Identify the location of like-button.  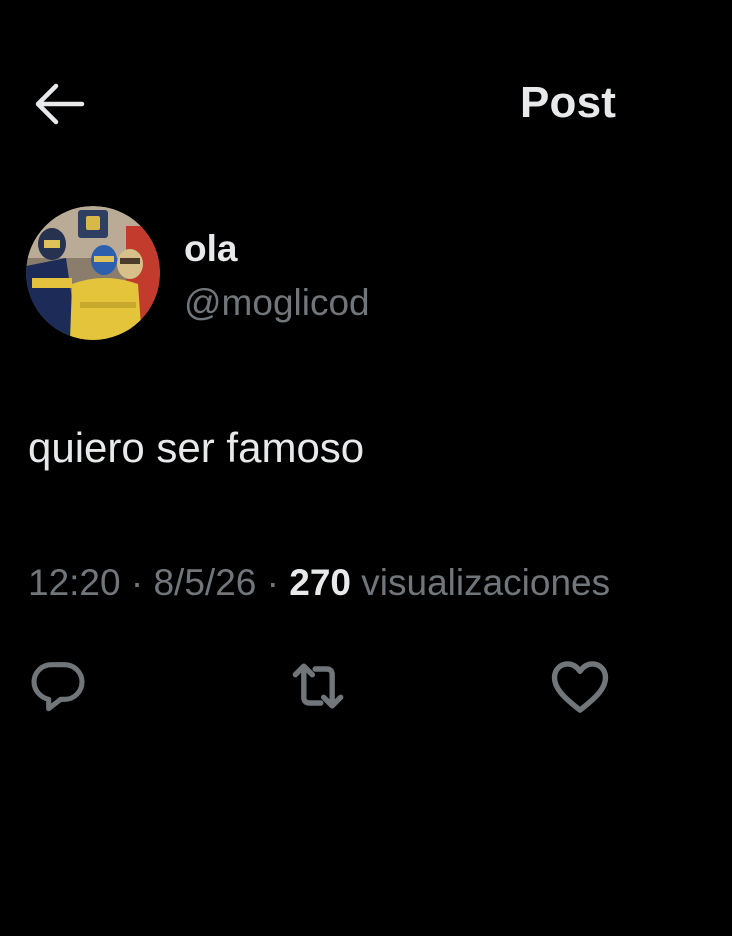
(580, 686).